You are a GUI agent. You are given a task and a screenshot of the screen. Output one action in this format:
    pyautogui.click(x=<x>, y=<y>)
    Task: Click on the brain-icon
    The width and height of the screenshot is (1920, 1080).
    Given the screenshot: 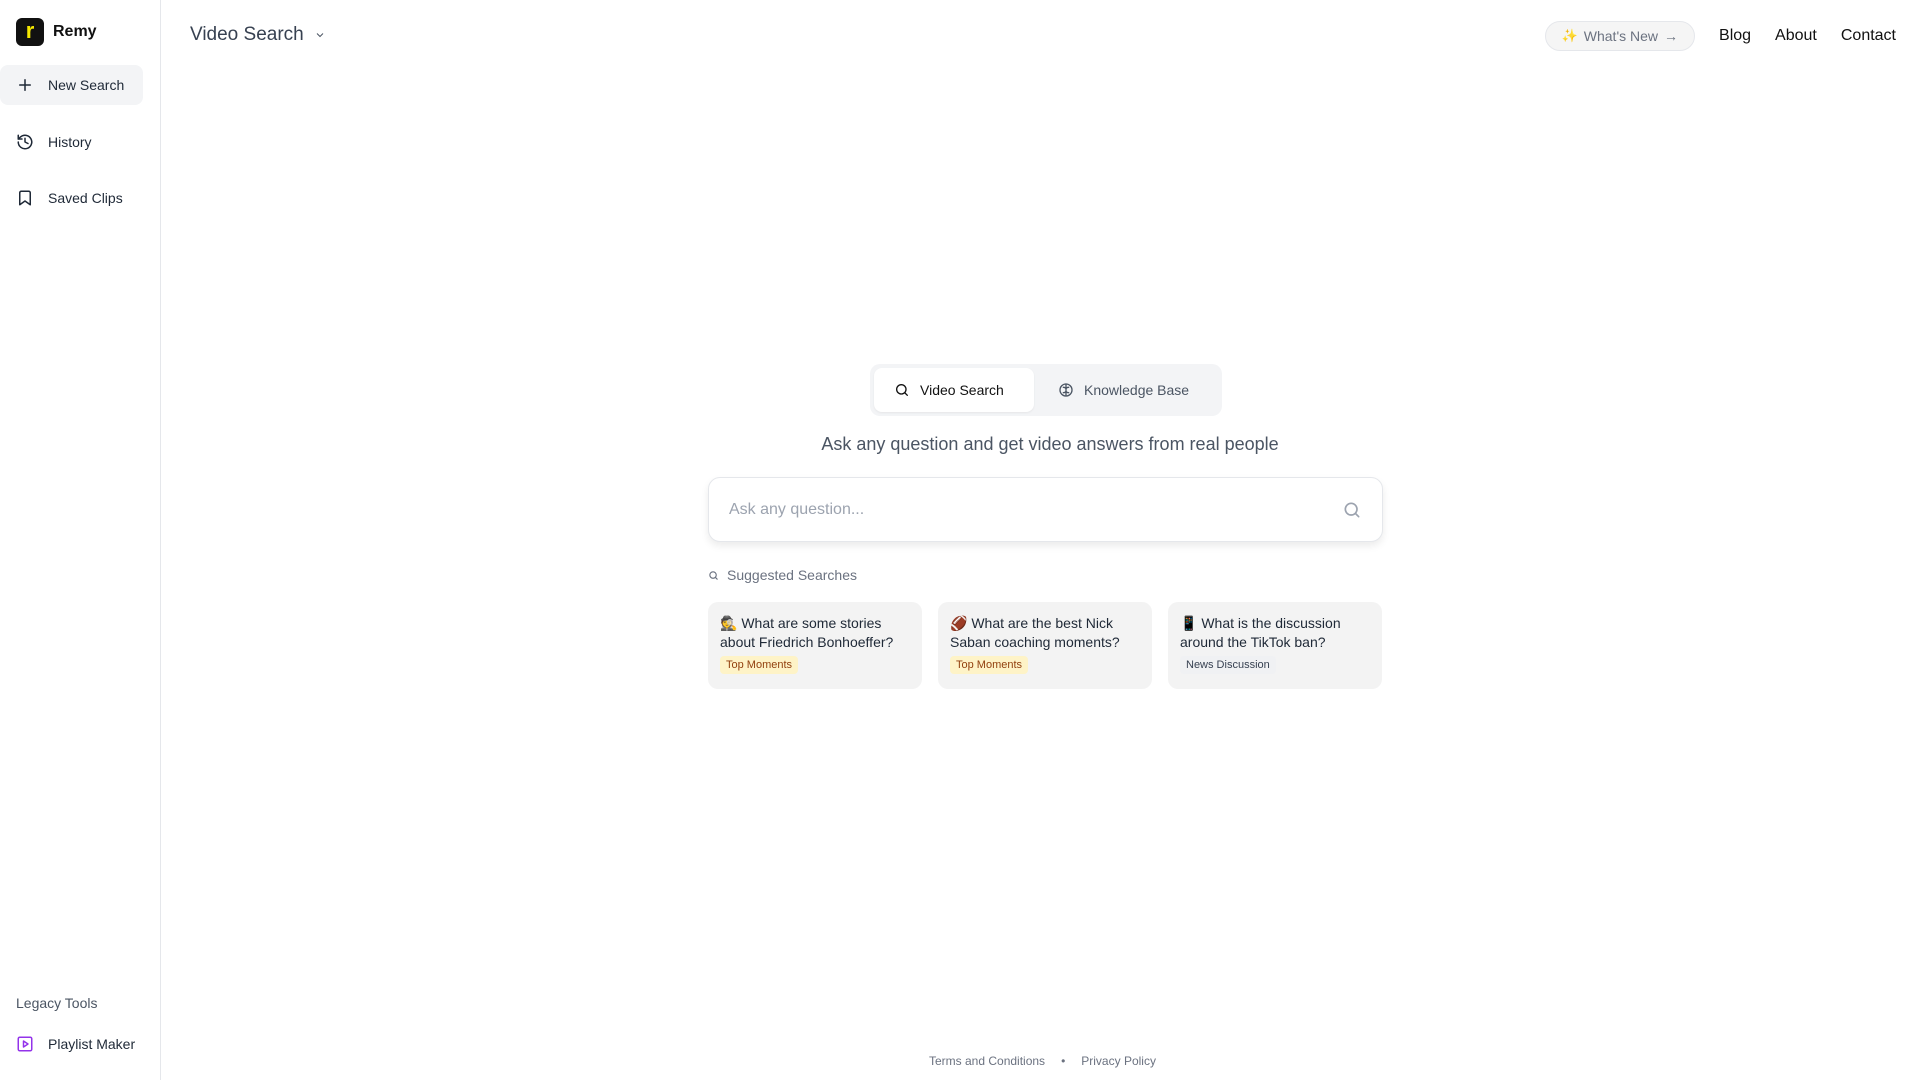 What is the action you would take?
    pyautogui.click(x=1066, y=390)
    